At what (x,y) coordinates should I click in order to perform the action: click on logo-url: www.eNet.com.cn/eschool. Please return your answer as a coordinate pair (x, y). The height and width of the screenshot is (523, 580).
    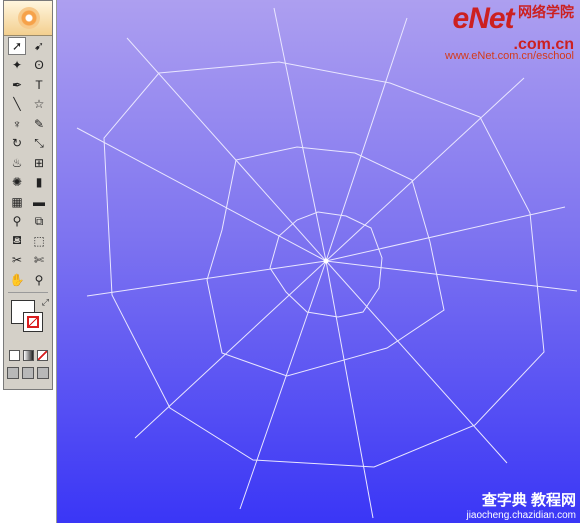
    Looking at the image, I should click on (509, 56).